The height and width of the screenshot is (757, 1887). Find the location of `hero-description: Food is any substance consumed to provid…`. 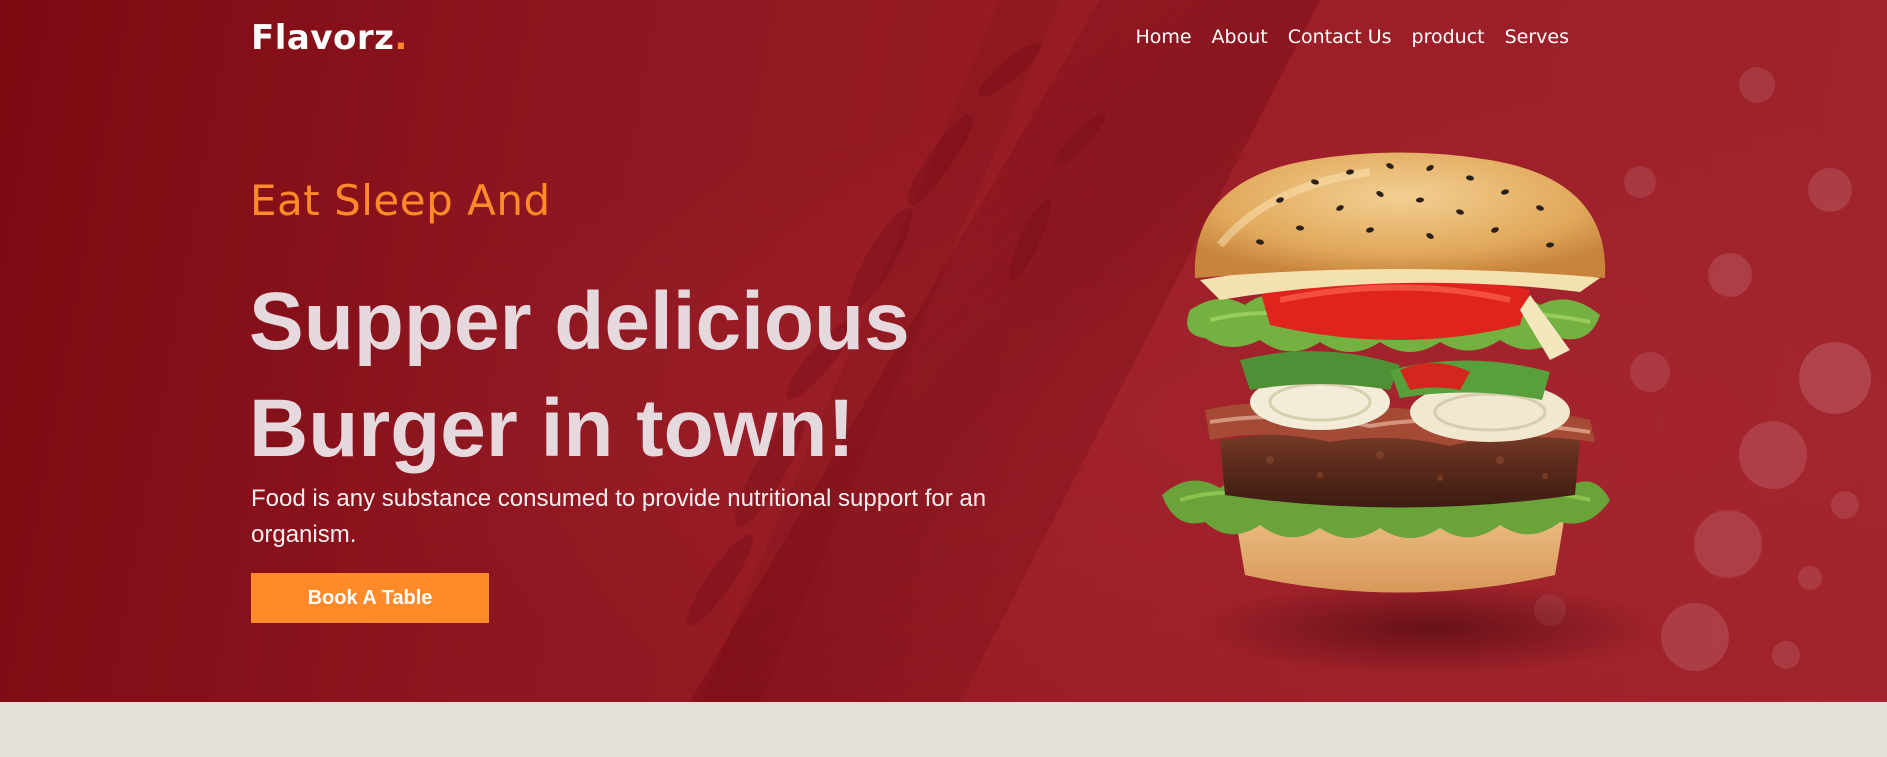

hero-description: Food is any substance consumed to provid… is located at coordinates (619, 516).